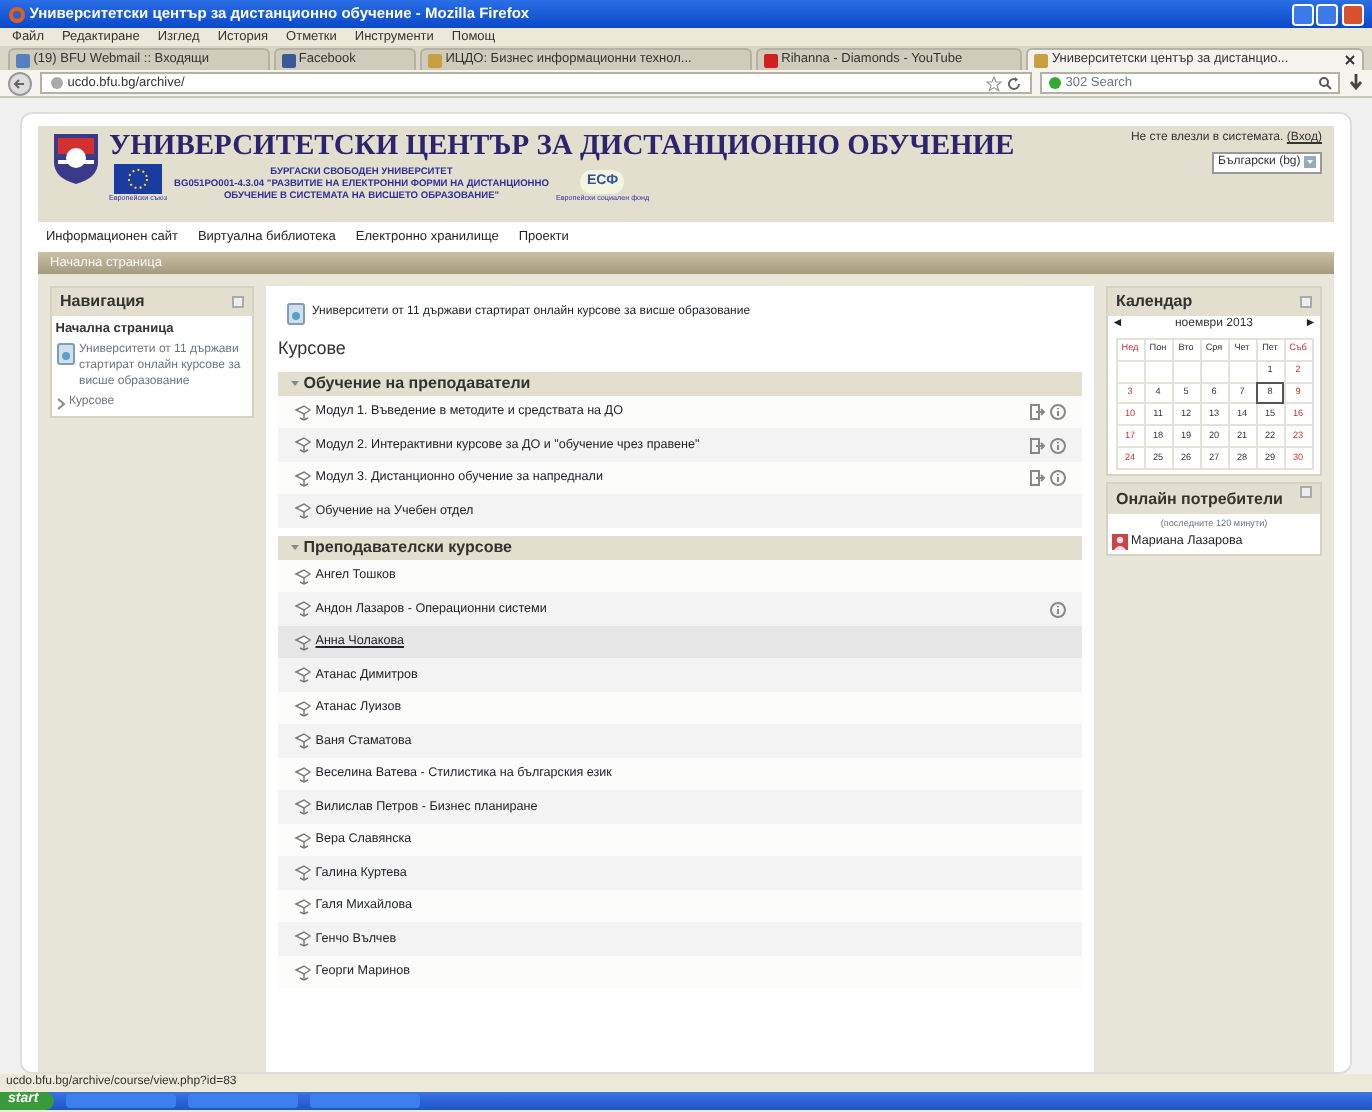 The width and height of the screenshot is (1372, 1112). I want to click on star-icon, so click(994, 83).